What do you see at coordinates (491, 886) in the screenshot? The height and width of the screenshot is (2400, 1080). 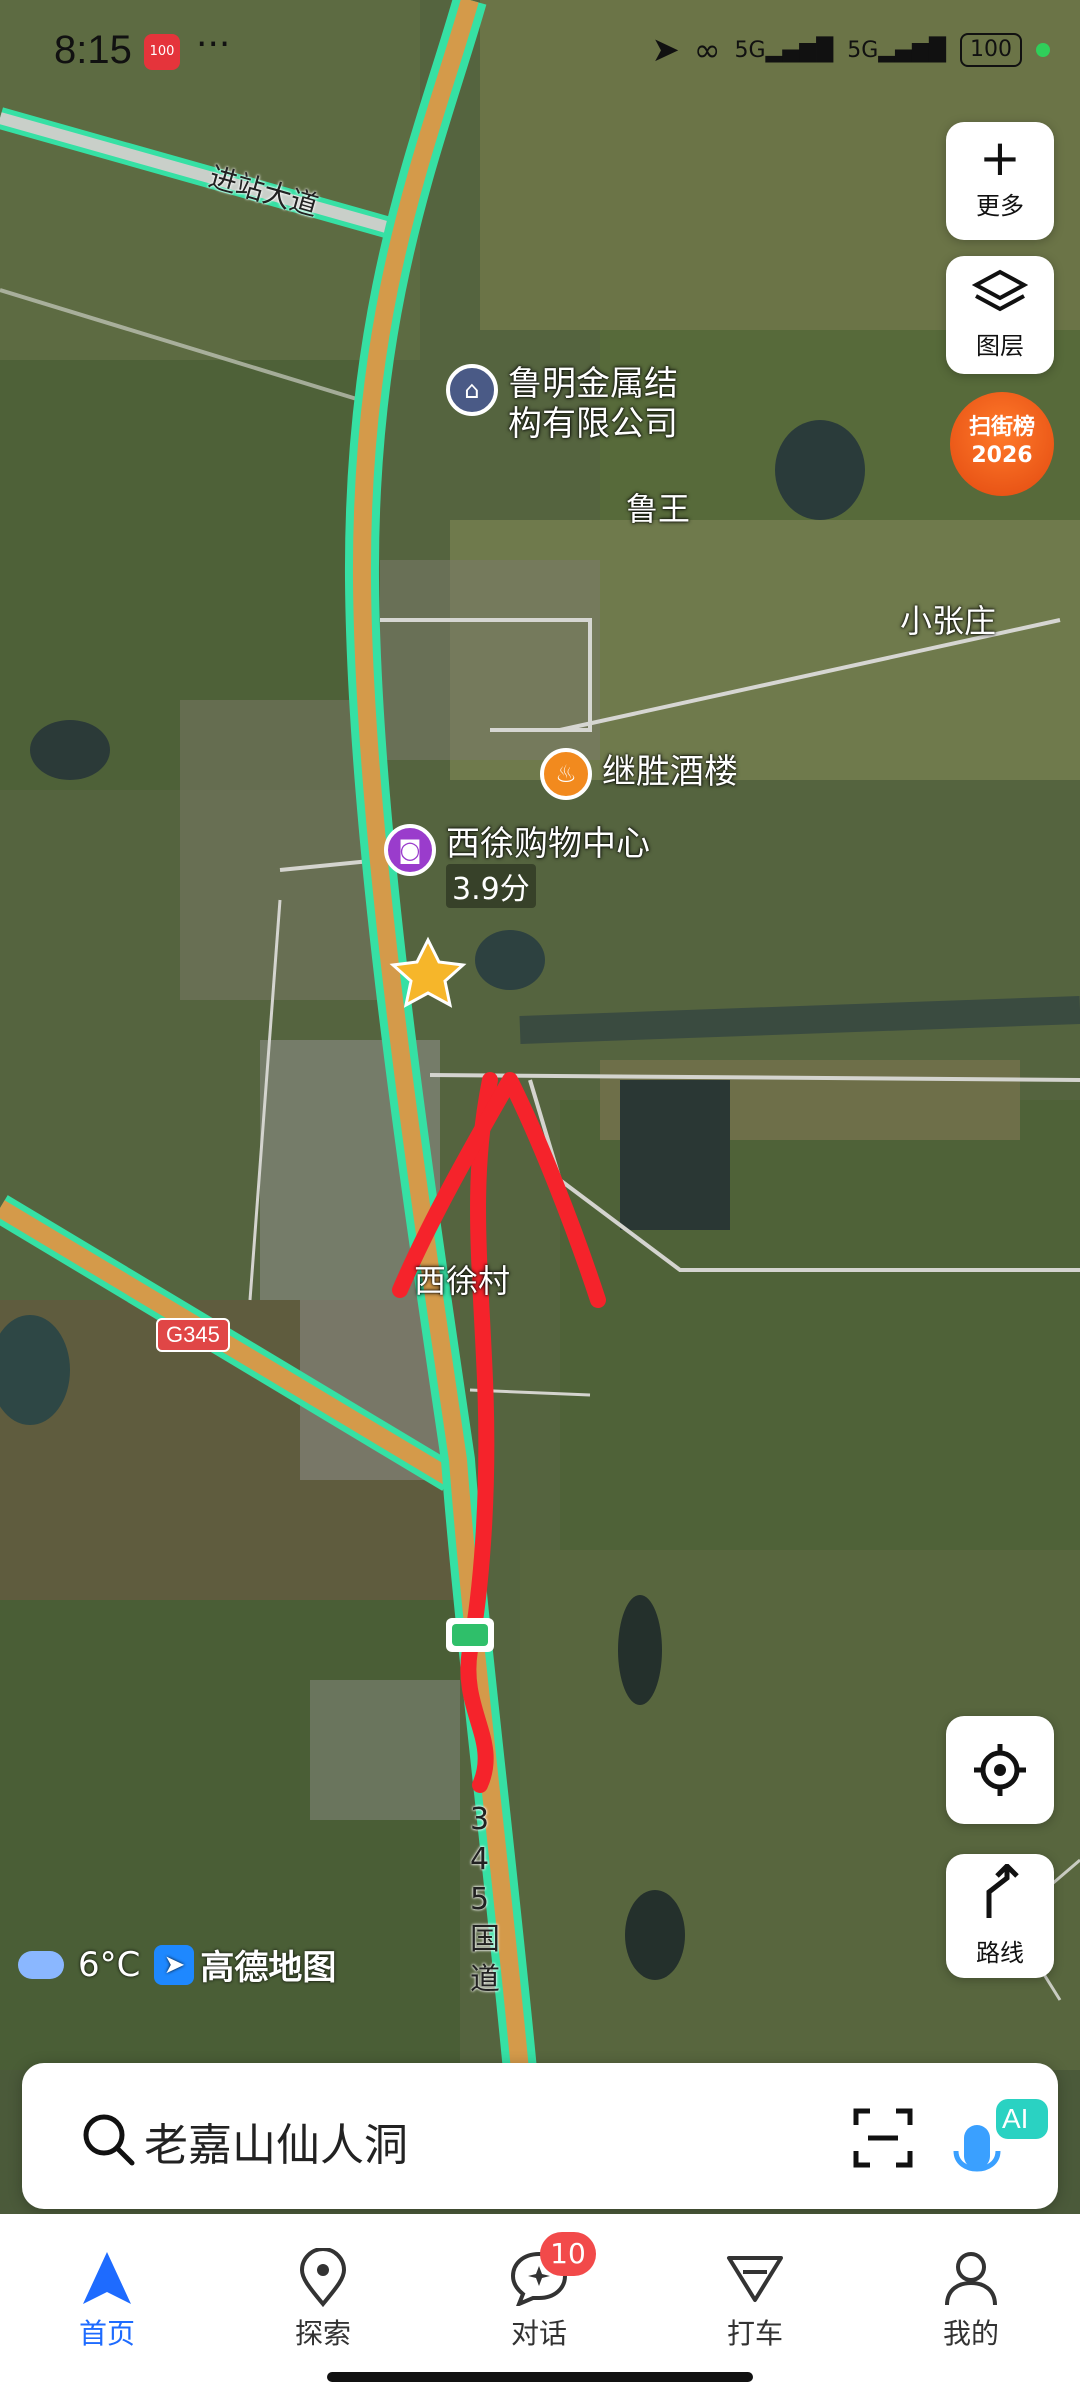 I see `poi-rating: 3.9分` at bounding box center [491, 886].